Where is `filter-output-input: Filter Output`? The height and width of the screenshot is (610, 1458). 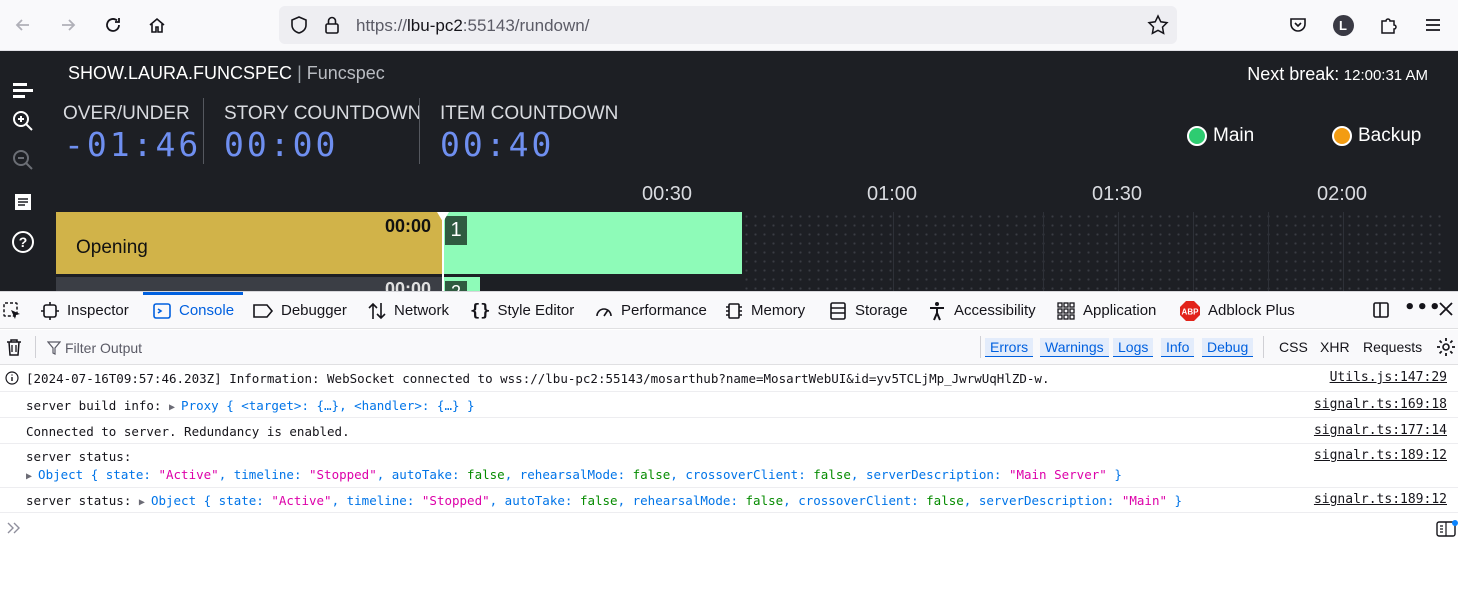 filter-output-input: Filter Output is located at coordinates (103, 348).